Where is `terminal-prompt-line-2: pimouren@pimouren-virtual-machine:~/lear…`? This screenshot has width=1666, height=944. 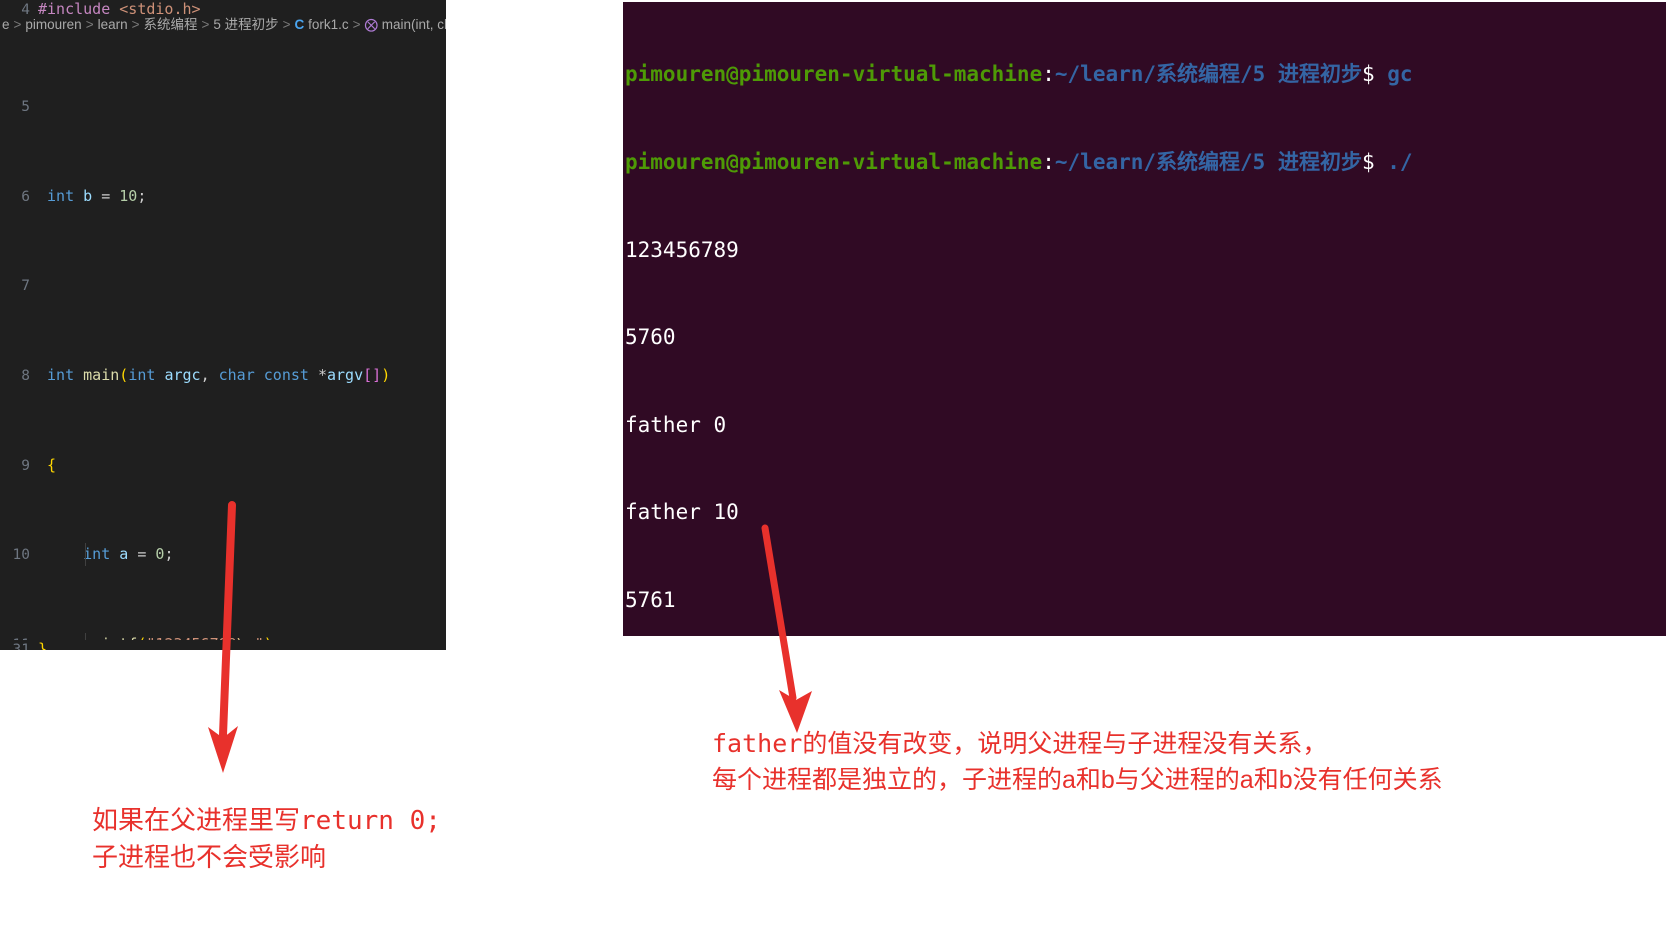 terminal-prompt-line-2: pimouren@pimouren-virtual-machine:~/lear… is located at coordinates (1144, 162).